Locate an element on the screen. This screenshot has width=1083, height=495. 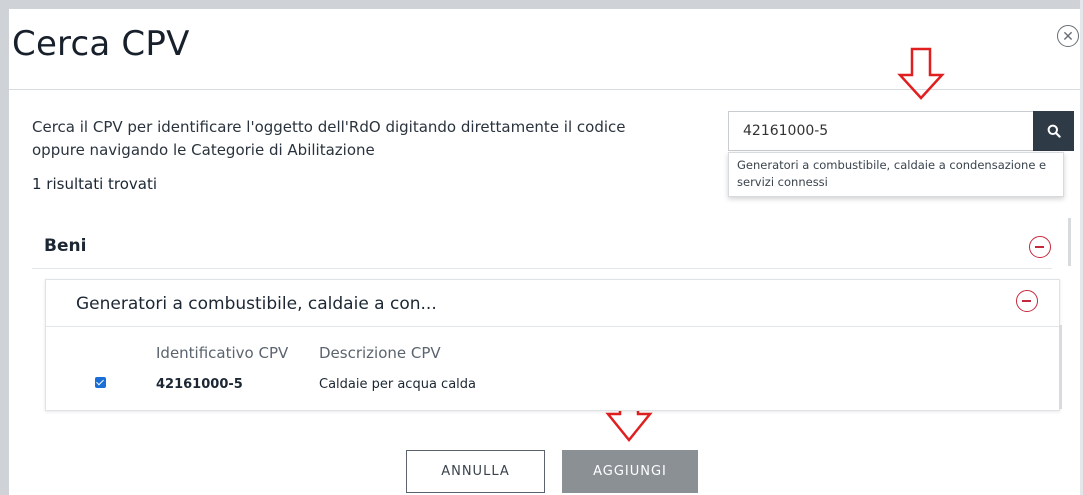
column-header-description: Descrizione CPV is located at coordinates (380, 353).